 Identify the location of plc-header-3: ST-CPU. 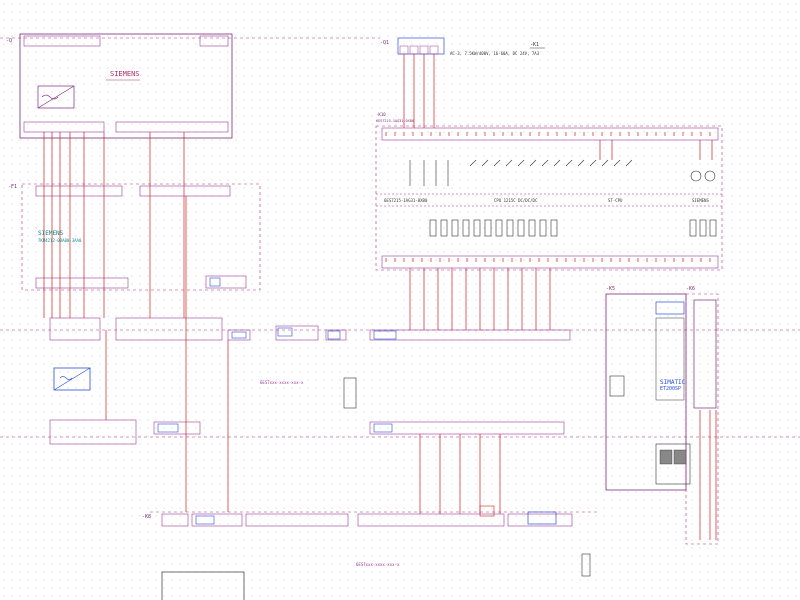
(615, 200).